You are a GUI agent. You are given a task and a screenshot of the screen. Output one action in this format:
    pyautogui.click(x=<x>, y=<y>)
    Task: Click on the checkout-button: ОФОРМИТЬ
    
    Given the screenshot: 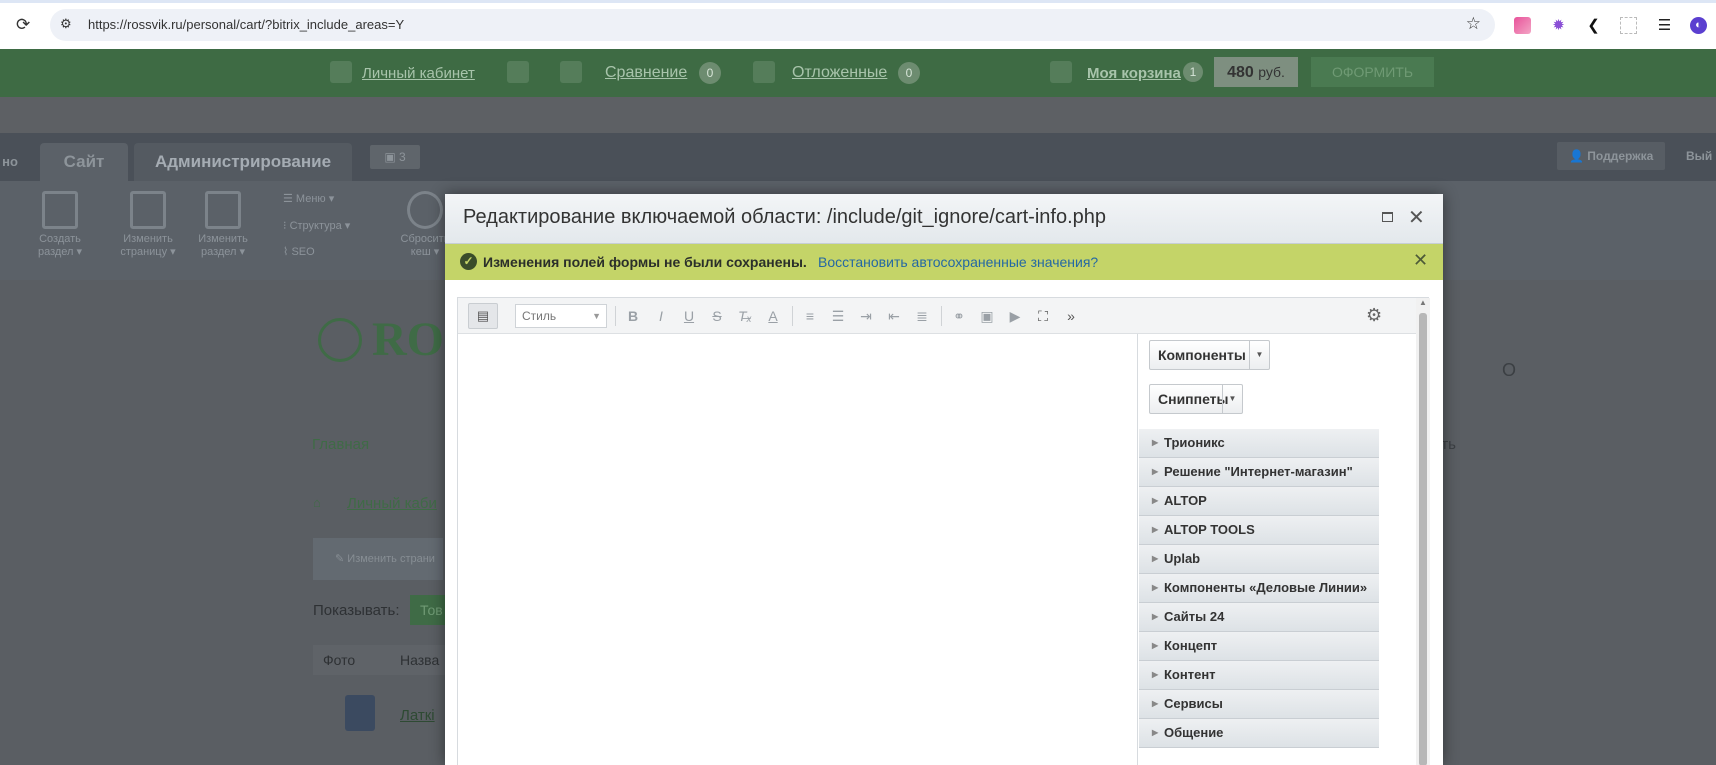 What is the action you would take?
    pyautogui.click(x=1372, y=72)
    